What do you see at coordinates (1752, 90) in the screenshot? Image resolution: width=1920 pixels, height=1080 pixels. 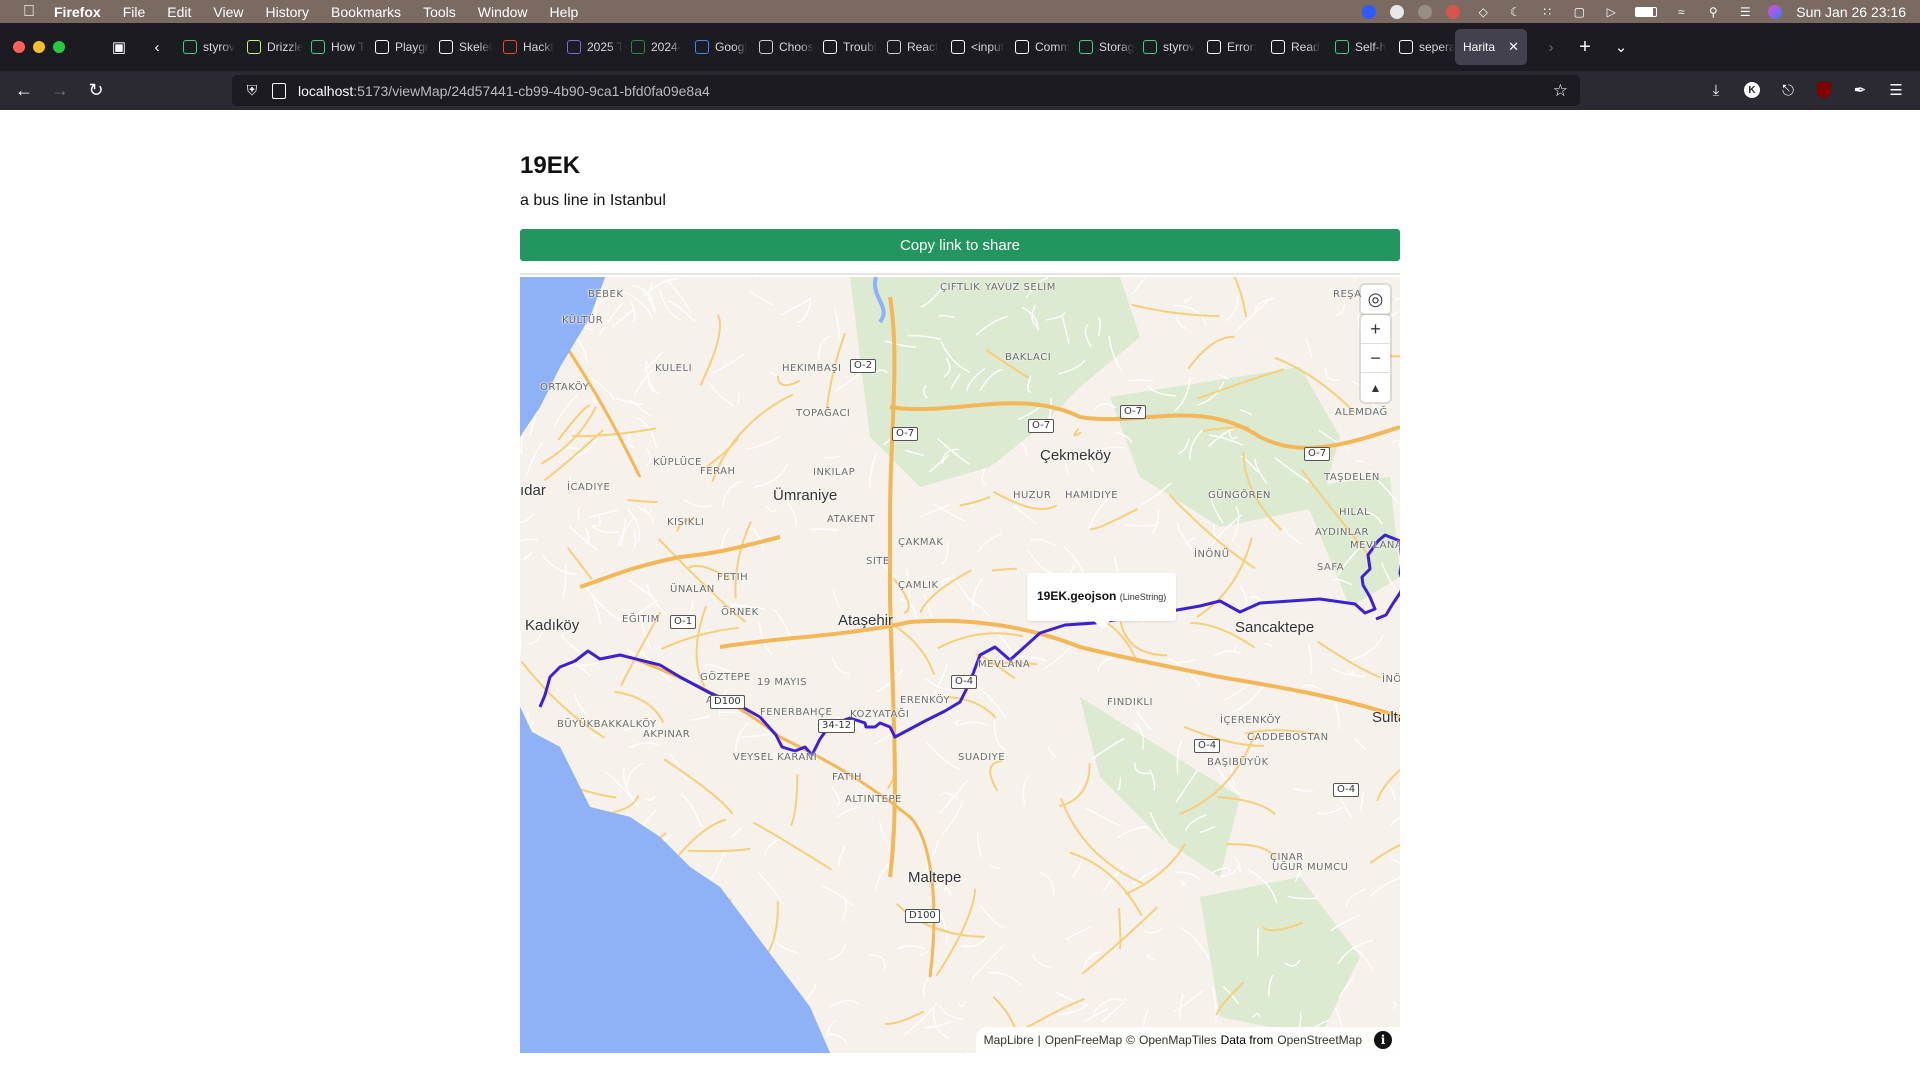 I see `account-icon: K` at bounding box center [1752, 90].